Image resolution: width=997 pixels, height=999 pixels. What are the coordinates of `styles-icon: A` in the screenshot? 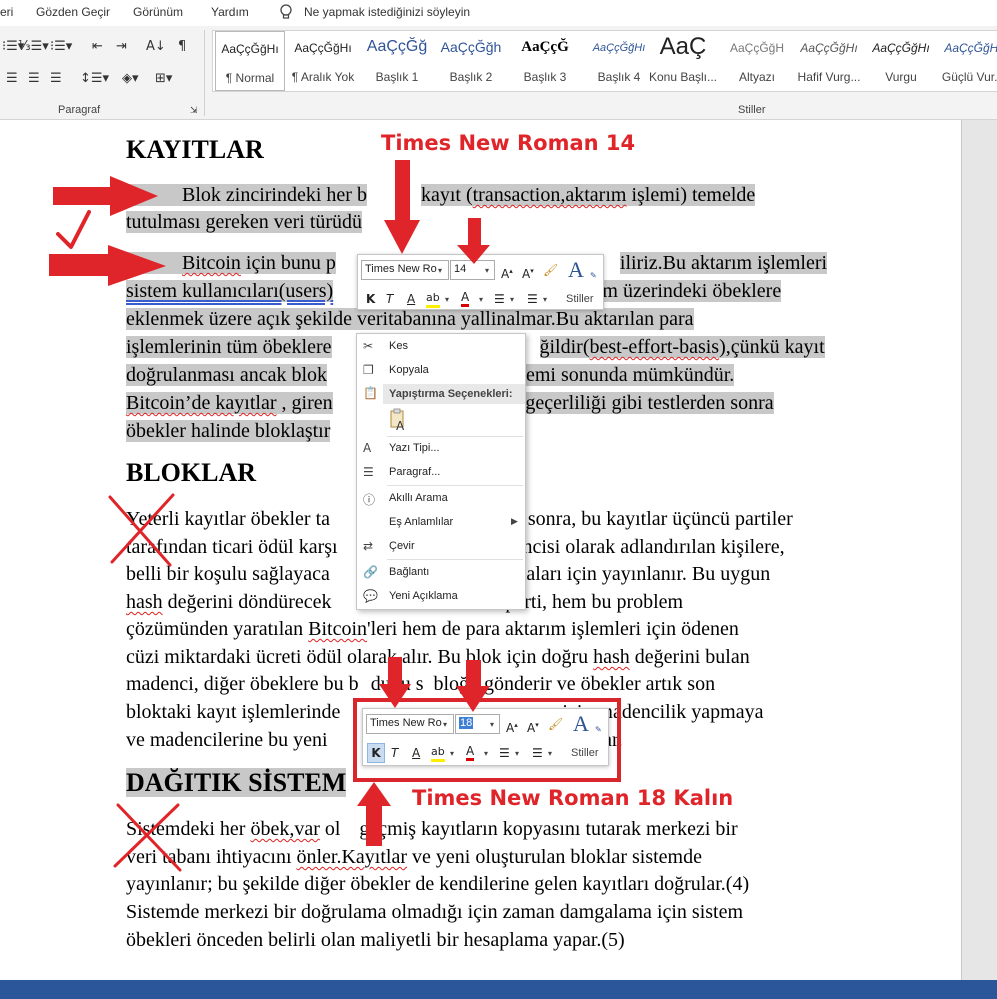 It's located at (576, 270).